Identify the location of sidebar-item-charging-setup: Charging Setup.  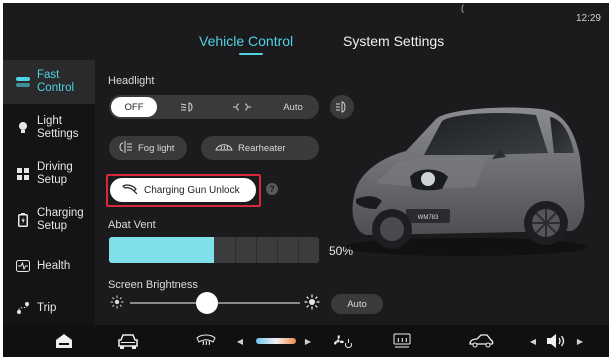
(49, 220).